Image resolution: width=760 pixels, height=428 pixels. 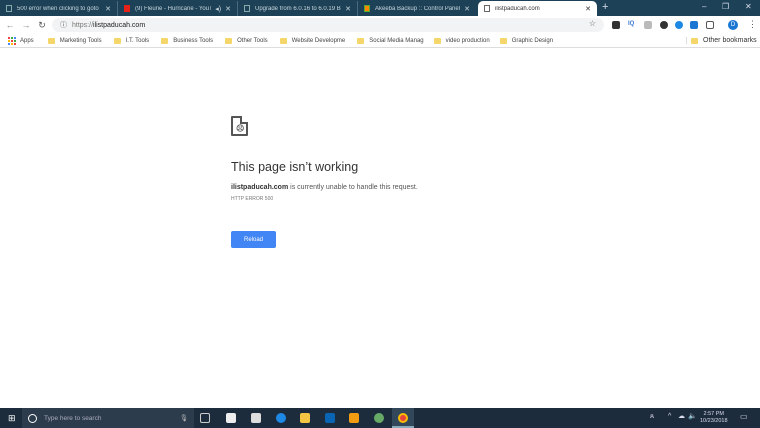 What do you see at coordinates (328, 25) in the screenshot?
I see `address-bar: ⓘ https://ilistpaducah.com ☆` at bounding box center [328, 25].